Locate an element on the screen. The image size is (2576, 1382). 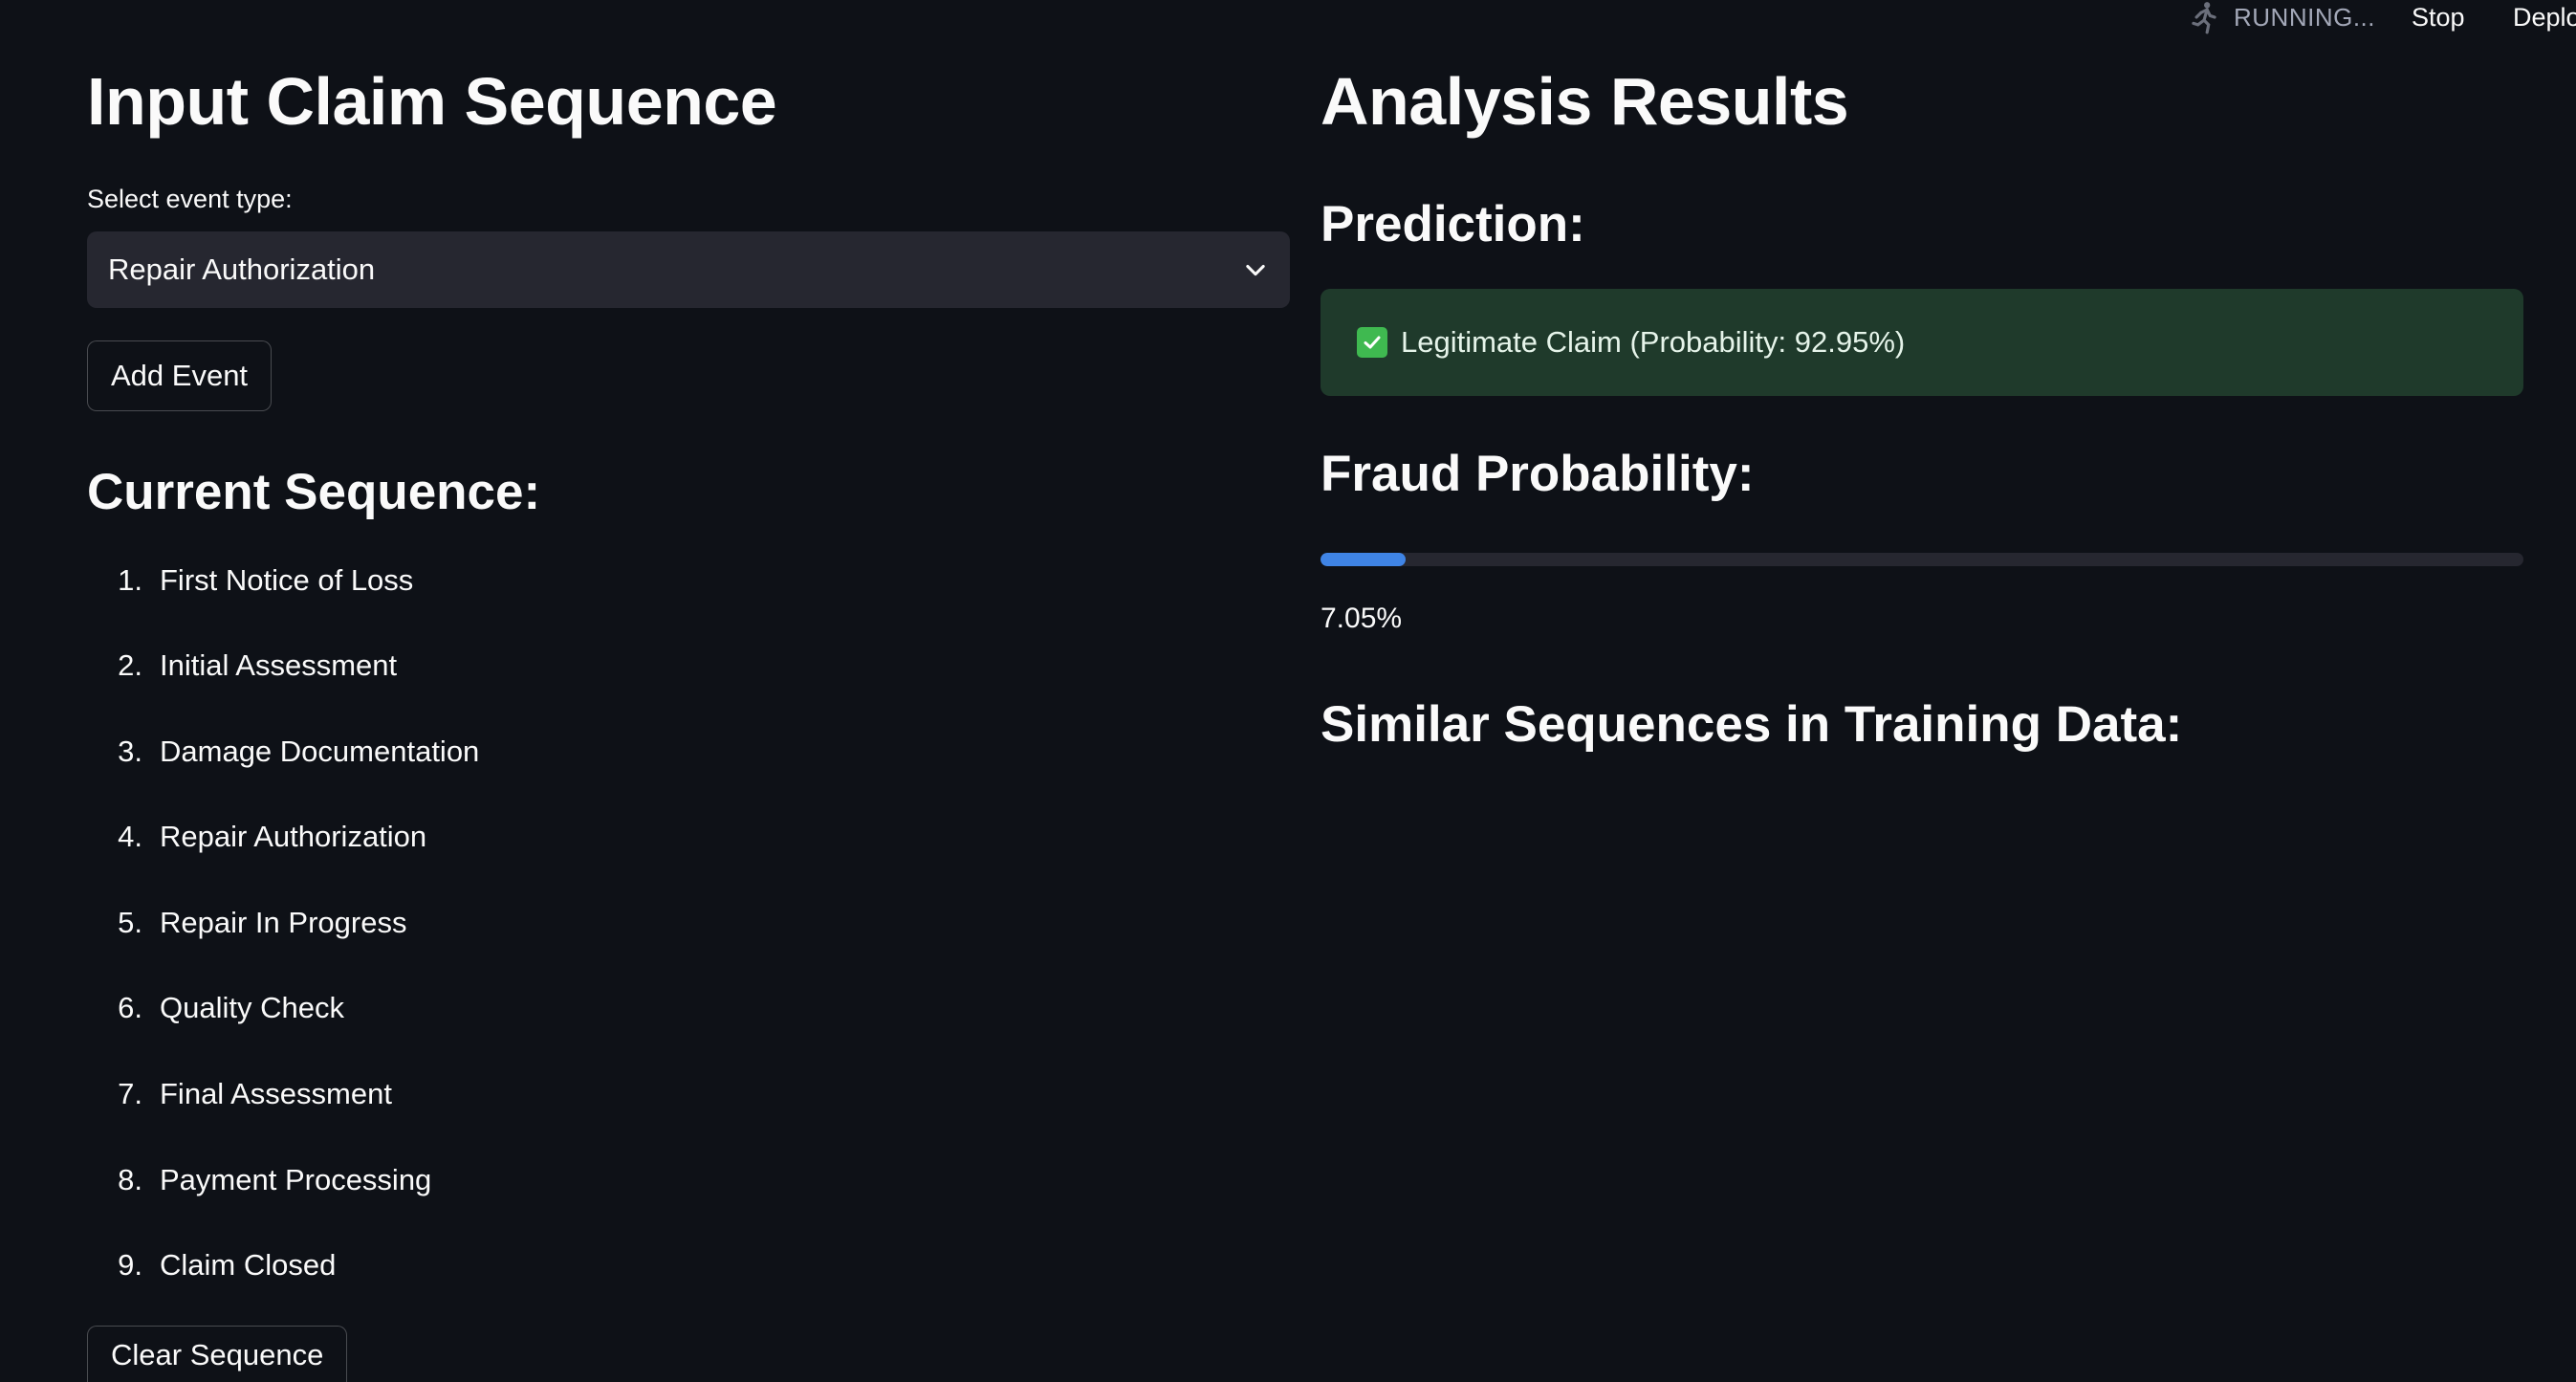
clear-sequence-button: Clear Sequence is located at coordinates (217, 1354).